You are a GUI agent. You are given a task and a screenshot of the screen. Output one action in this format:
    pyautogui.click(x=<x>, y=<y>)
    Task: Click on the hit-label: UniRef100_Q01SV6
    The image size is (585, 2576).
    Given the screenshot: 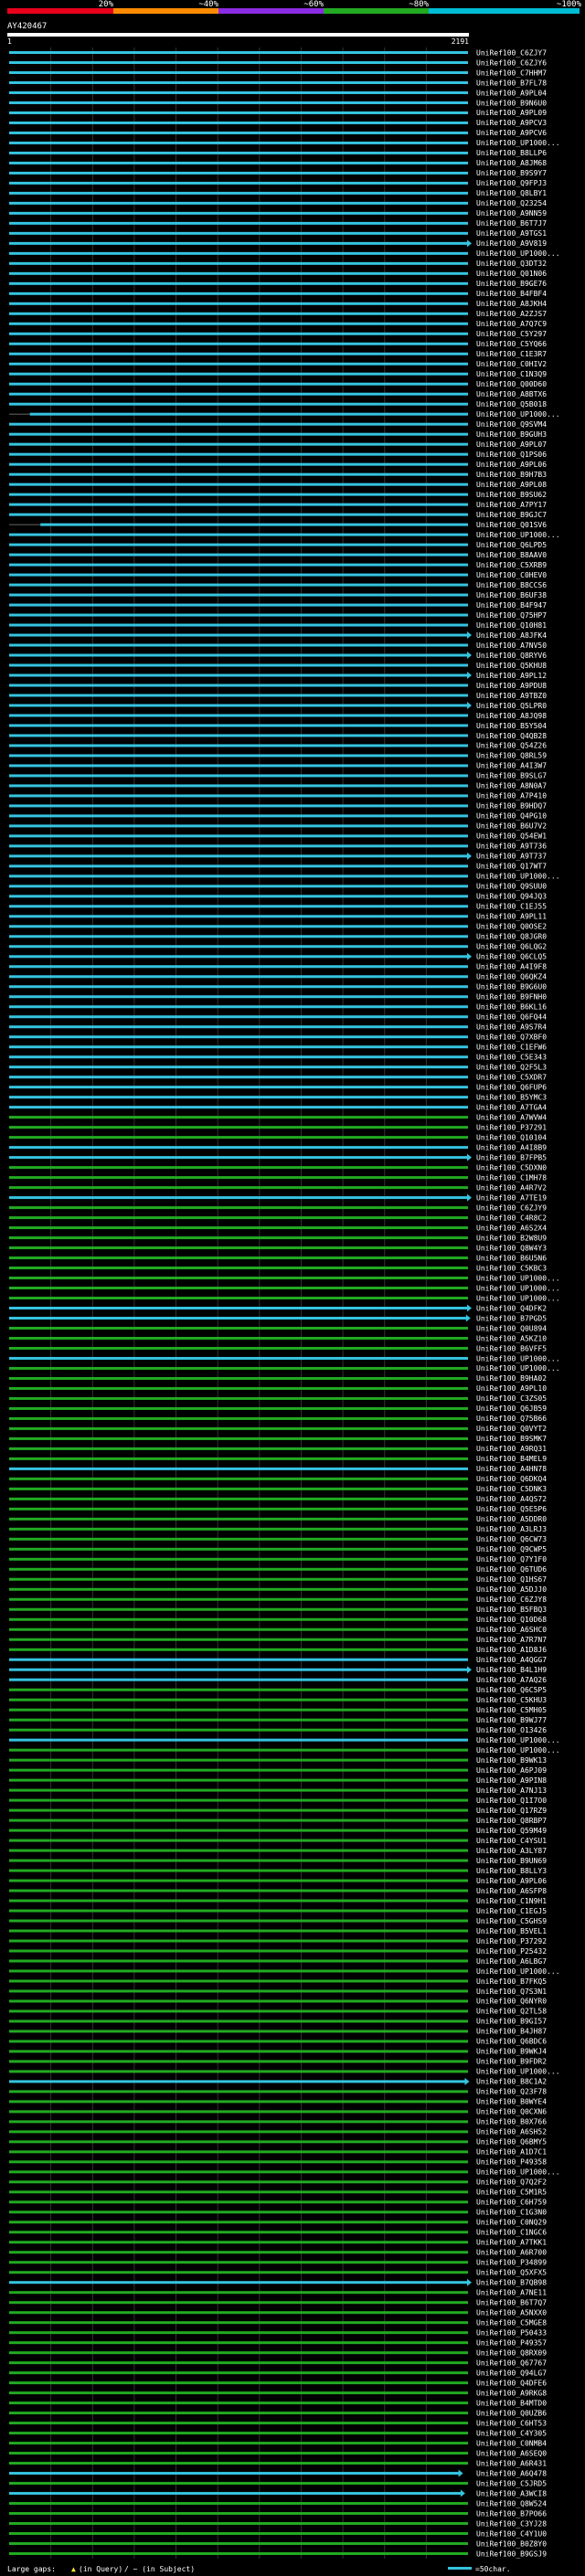 What is the action you would take?
    pyautogui.click(x=512, y=525)
    